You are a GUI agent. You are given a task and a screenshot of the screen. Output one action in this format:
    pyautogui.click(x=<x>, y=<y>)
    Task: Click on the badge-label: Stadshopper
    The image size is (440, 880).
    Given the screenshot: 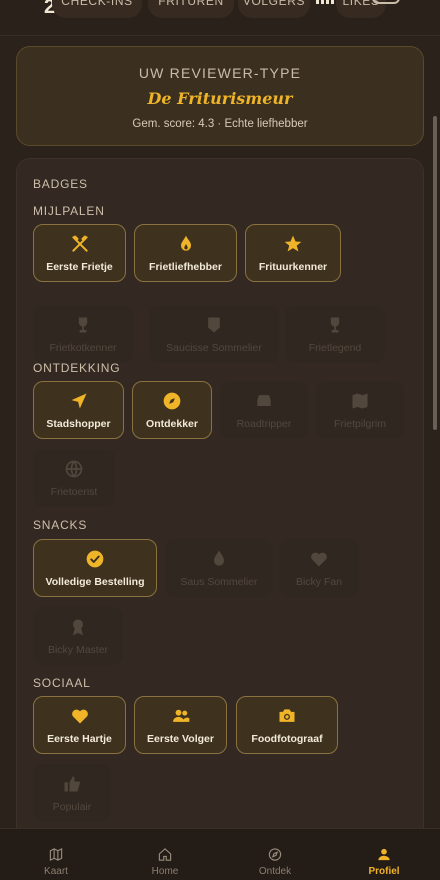 What is the action you would take?
    pyautogui.click(x=78, y=424)
    